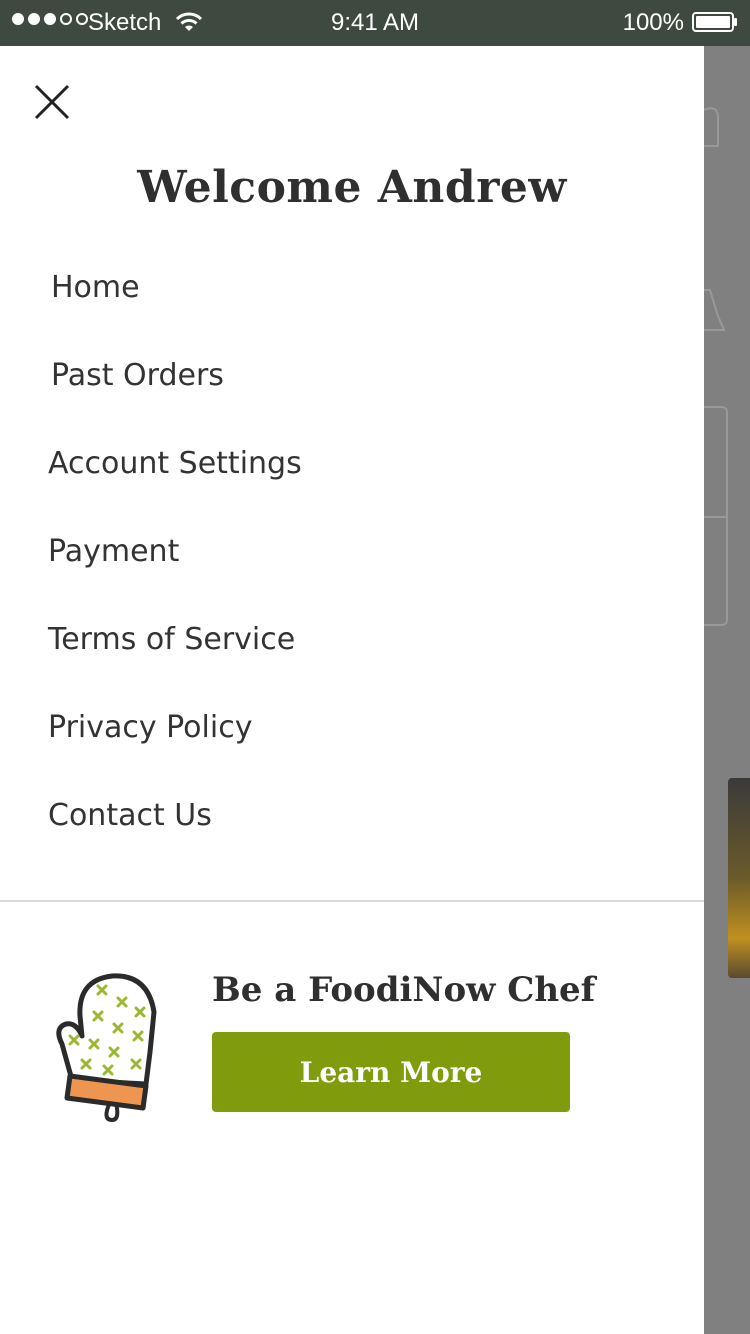 This screenshot has height=1334, width=750. I want to click on background-bell-icon, so click(715, 310).